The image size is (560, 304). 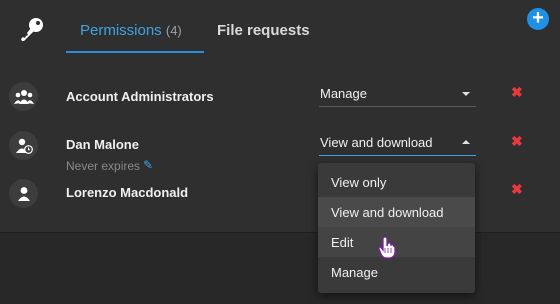 What do you see at coordinates (396, 182) in the screenshot?
I see `menu-item-view-only: View only` at bounding box center [396, 182].